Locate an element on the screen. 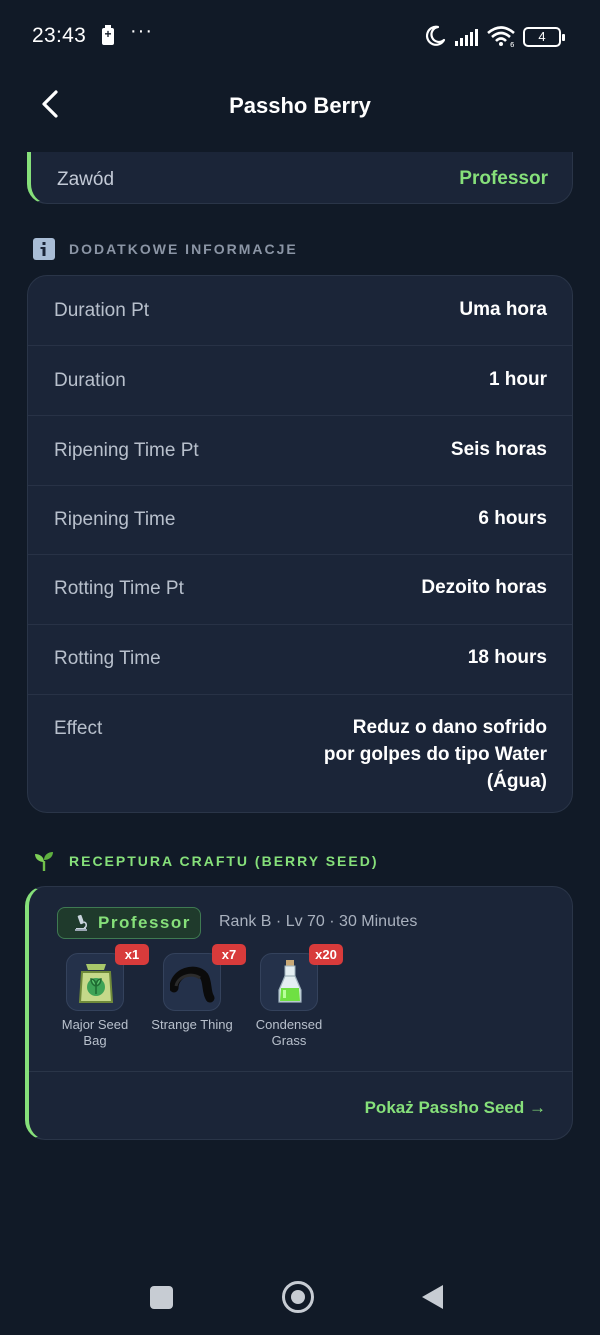  battery-icon: 4 is located at coordinates (544, 37).